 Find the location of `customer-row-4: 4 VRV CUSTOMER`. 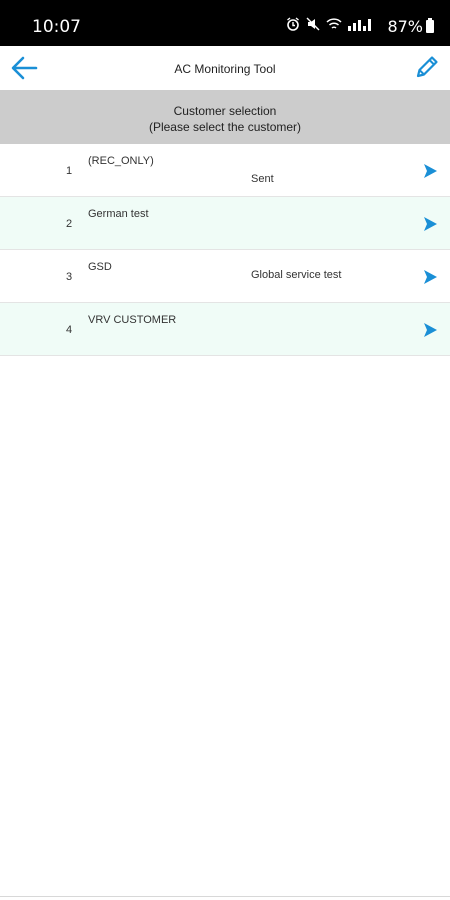

customer-row-4: 4 VRV CUSTOMER is located at coordinates (225, 329).